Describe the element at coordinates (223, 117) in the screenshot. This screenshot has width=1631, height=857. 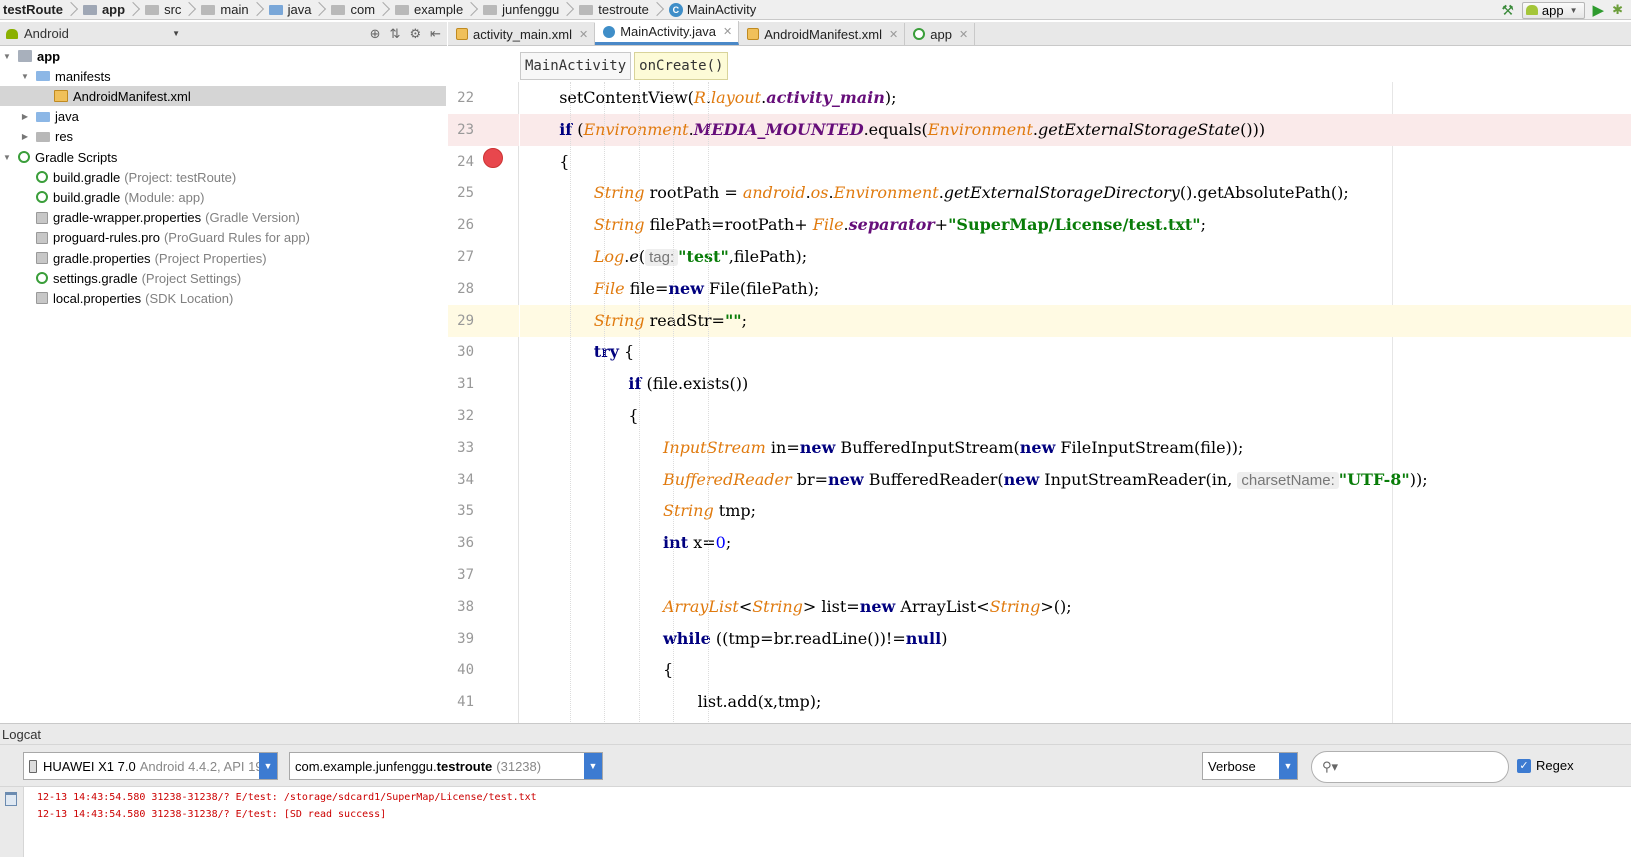
I see `tree-item: ▶ java` at that location.